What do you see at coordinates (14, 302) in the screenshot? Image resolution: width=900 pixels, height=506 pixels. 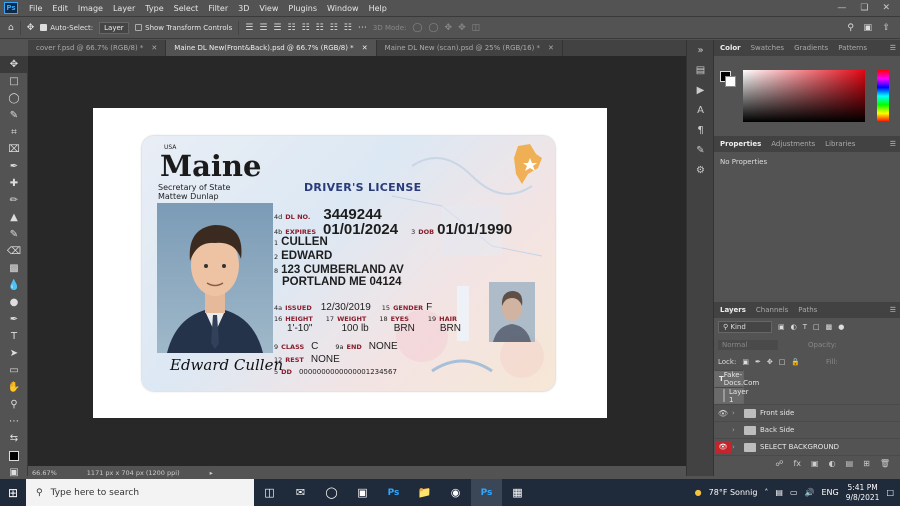 I see `dodge-tool-icon: ●` at bounding box center [14, 302].